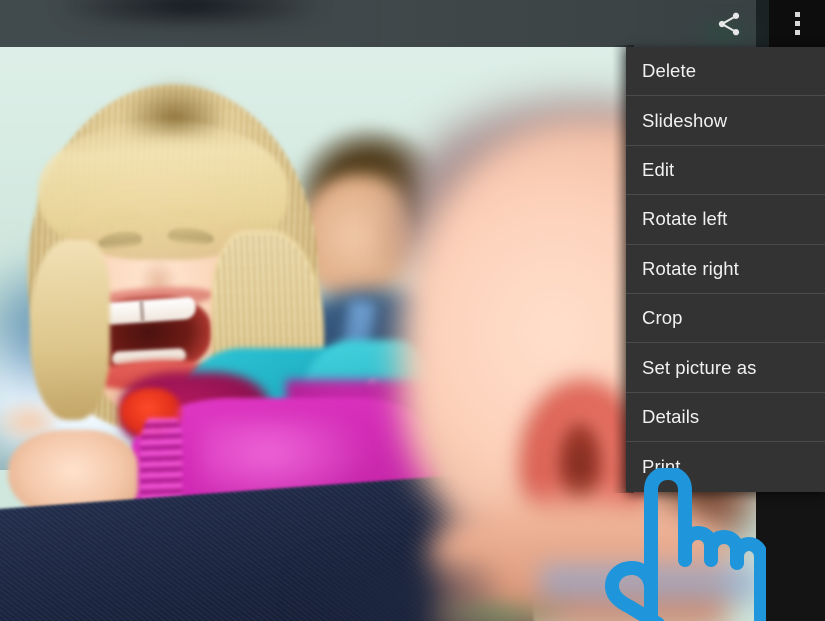  Describe the element at coordinates (658, 169) in the screenshot. I see `menu-item-label: Edit` at that location.